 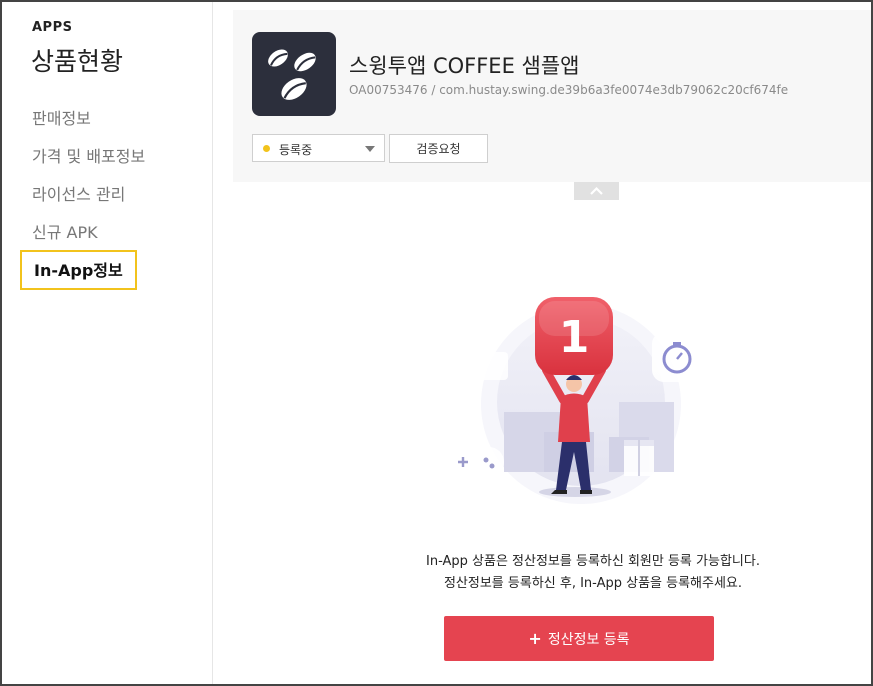 What do you see at coordinates (438, 148) in the screenshot?
I see `verify-request-button: 검증요청` at bounding box center [438, 148].